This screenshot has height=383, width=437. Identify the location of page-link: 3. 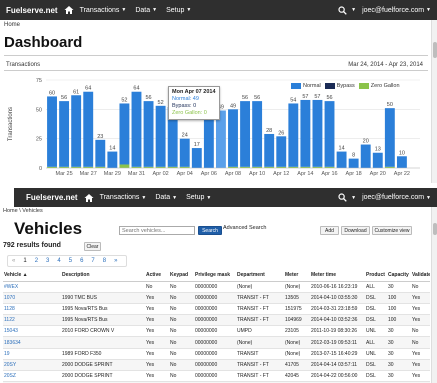
(47, 261).